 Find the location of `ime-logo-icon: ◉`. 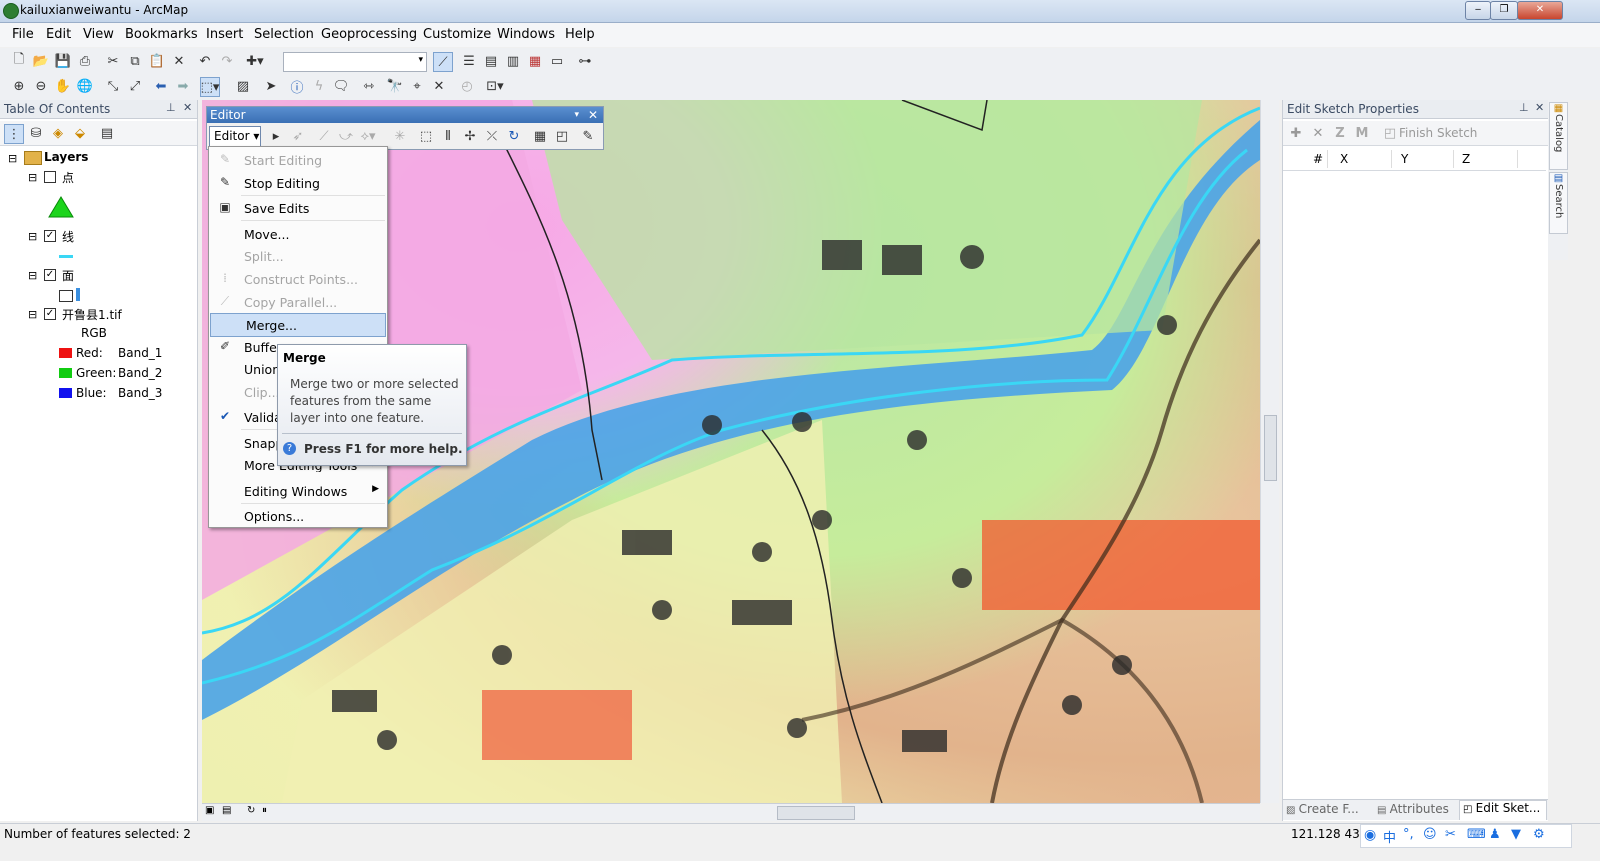

ime-logo-icon: ◉ is located at coordinates (1370, 835).